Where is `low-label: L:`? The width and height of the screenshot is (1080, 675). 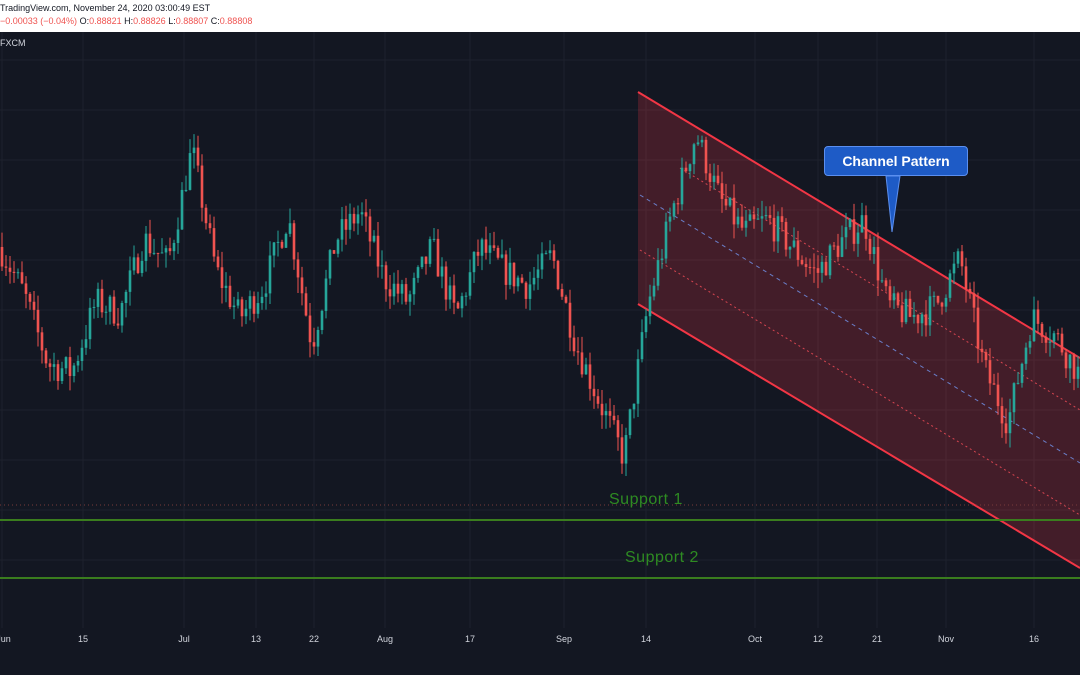
low-label: L: is located at coordinates (172, 21).